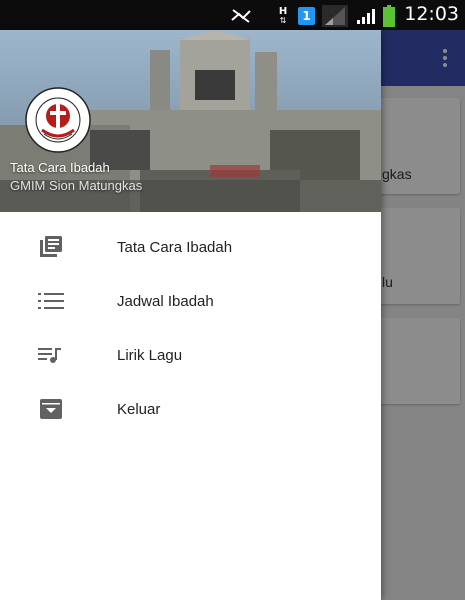 This screenshot has width=465, height=600. Describe the element at coordinates (335, 16) in the screenshot. I see `signal-1-icon` at that location.